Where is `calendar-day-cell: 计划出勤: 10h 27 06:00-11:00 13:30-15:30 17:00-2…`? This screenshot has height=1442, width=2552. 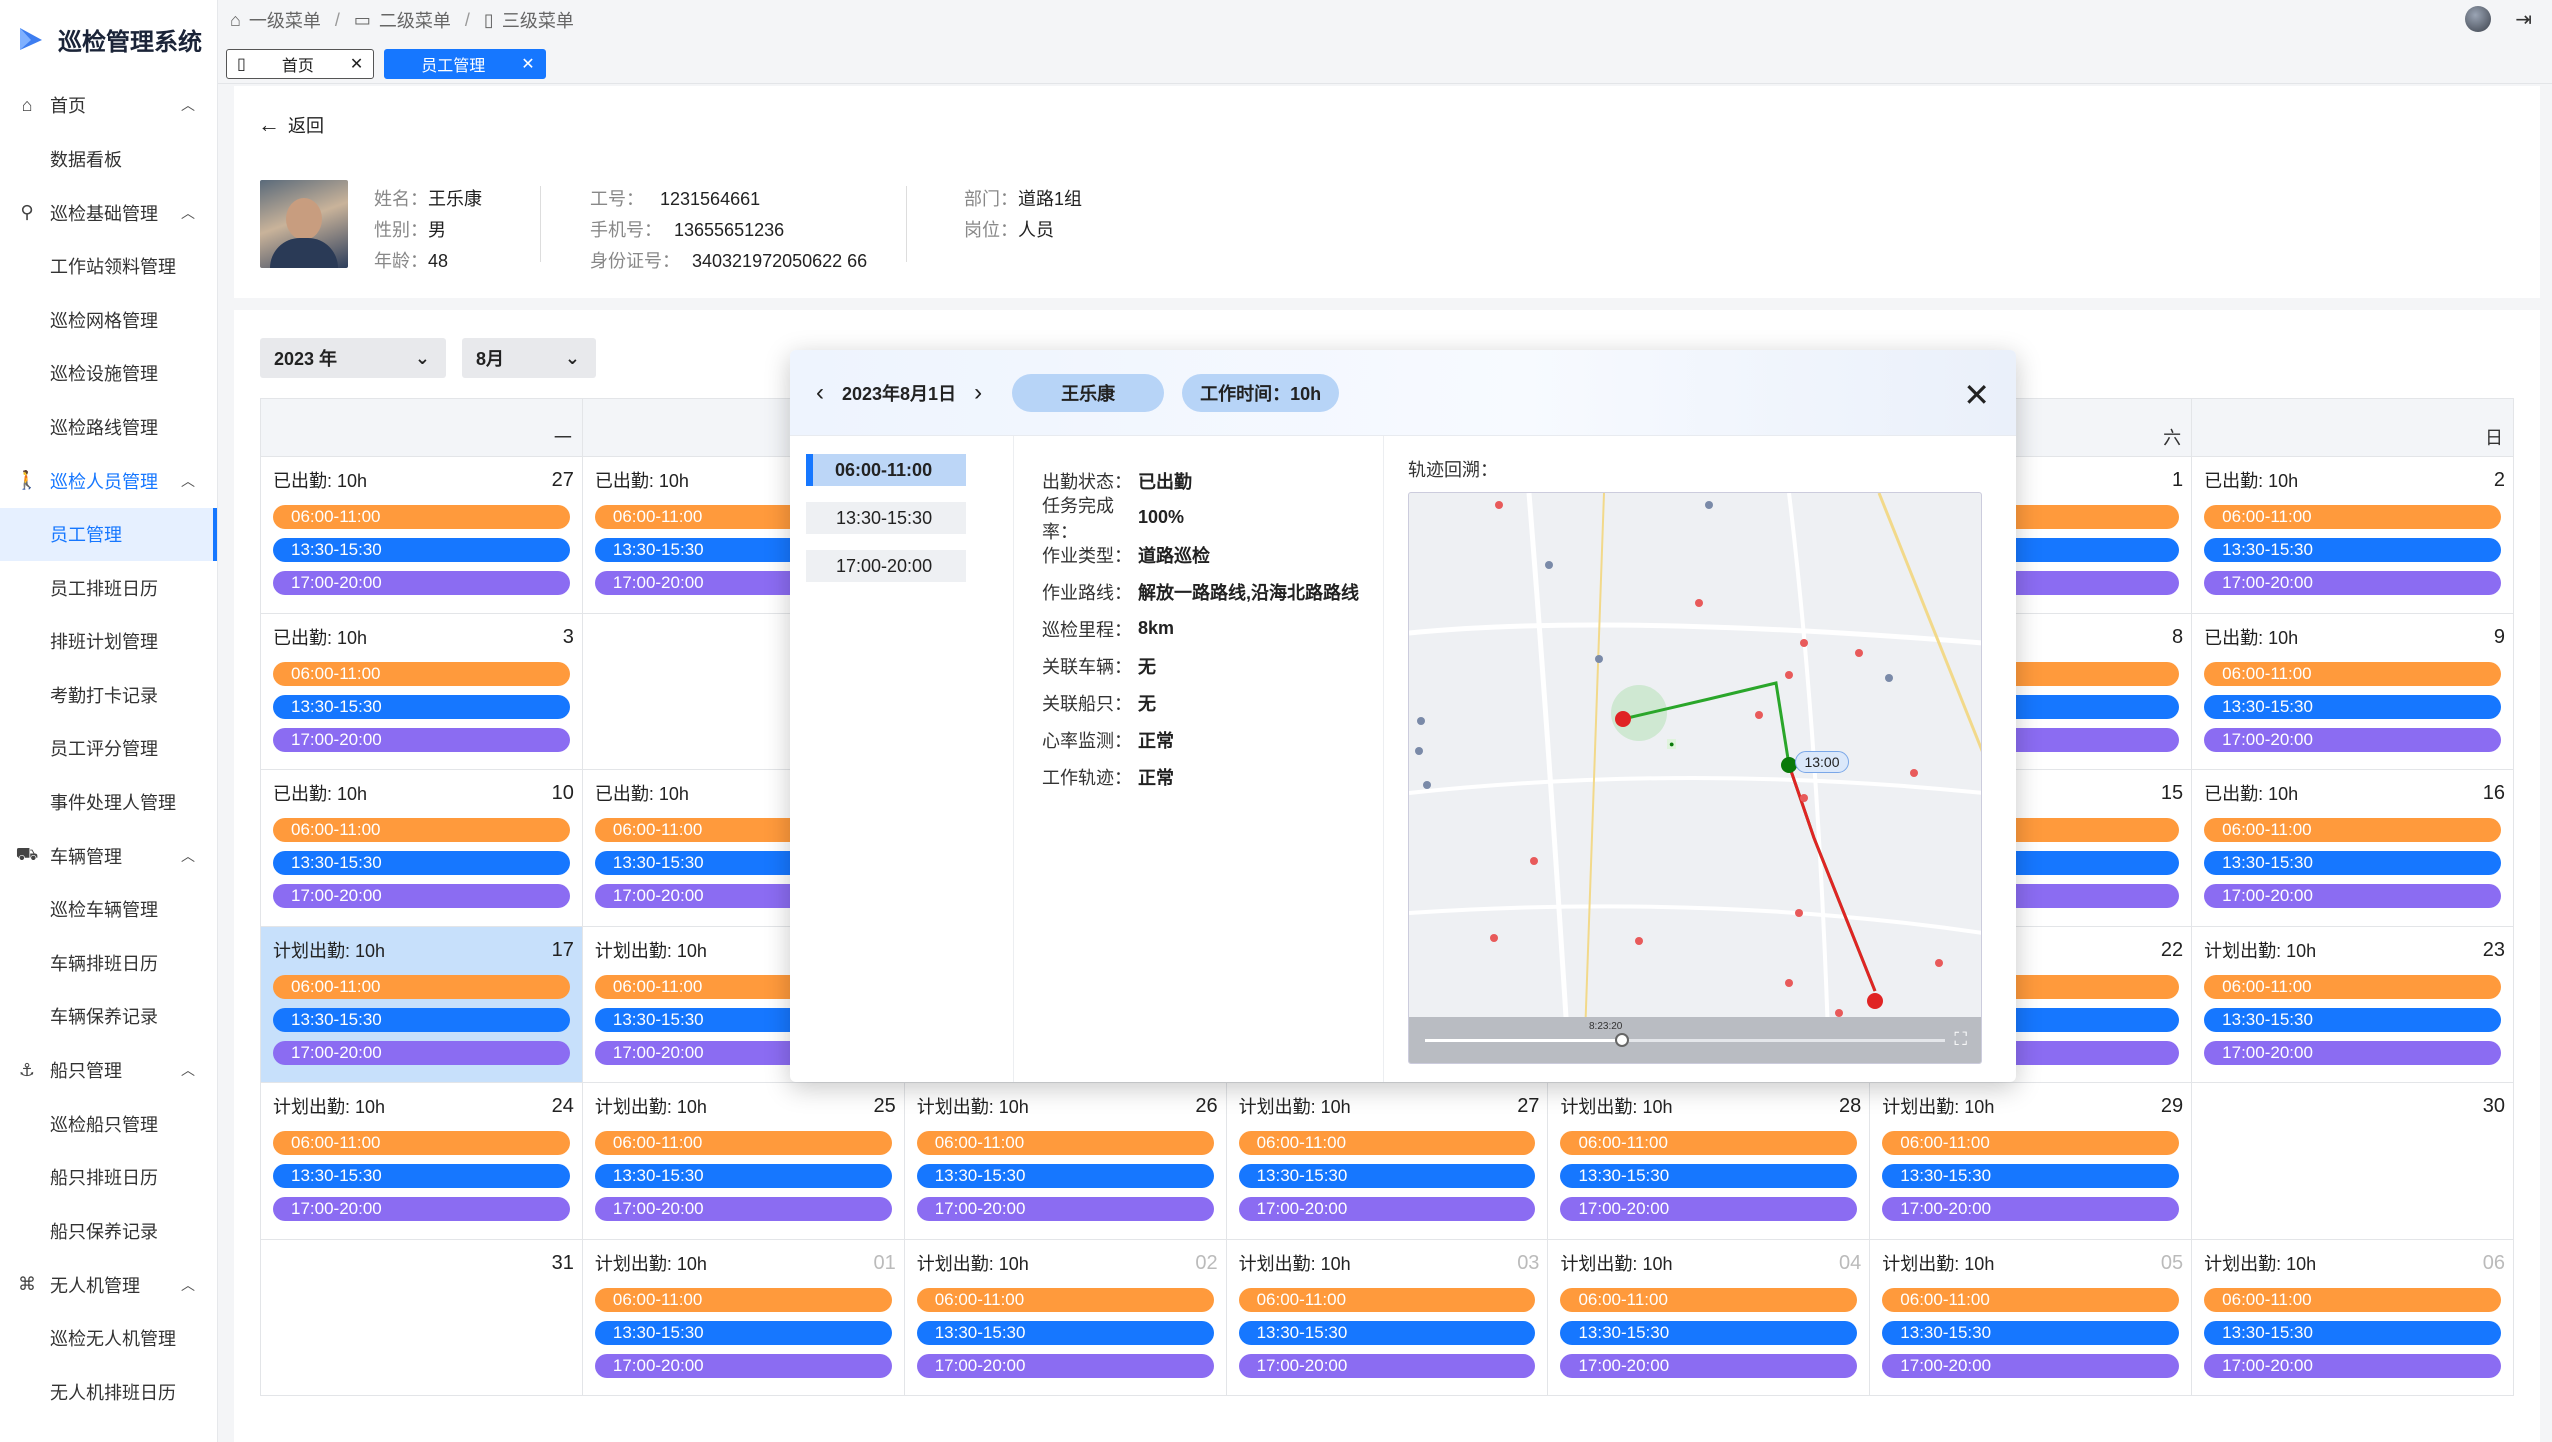
calendar-day-cell: 计划出勤: 10h 27 06:00-11:00 13:30-15:30 17:00-2… is located at coordinates (1387, 1161).